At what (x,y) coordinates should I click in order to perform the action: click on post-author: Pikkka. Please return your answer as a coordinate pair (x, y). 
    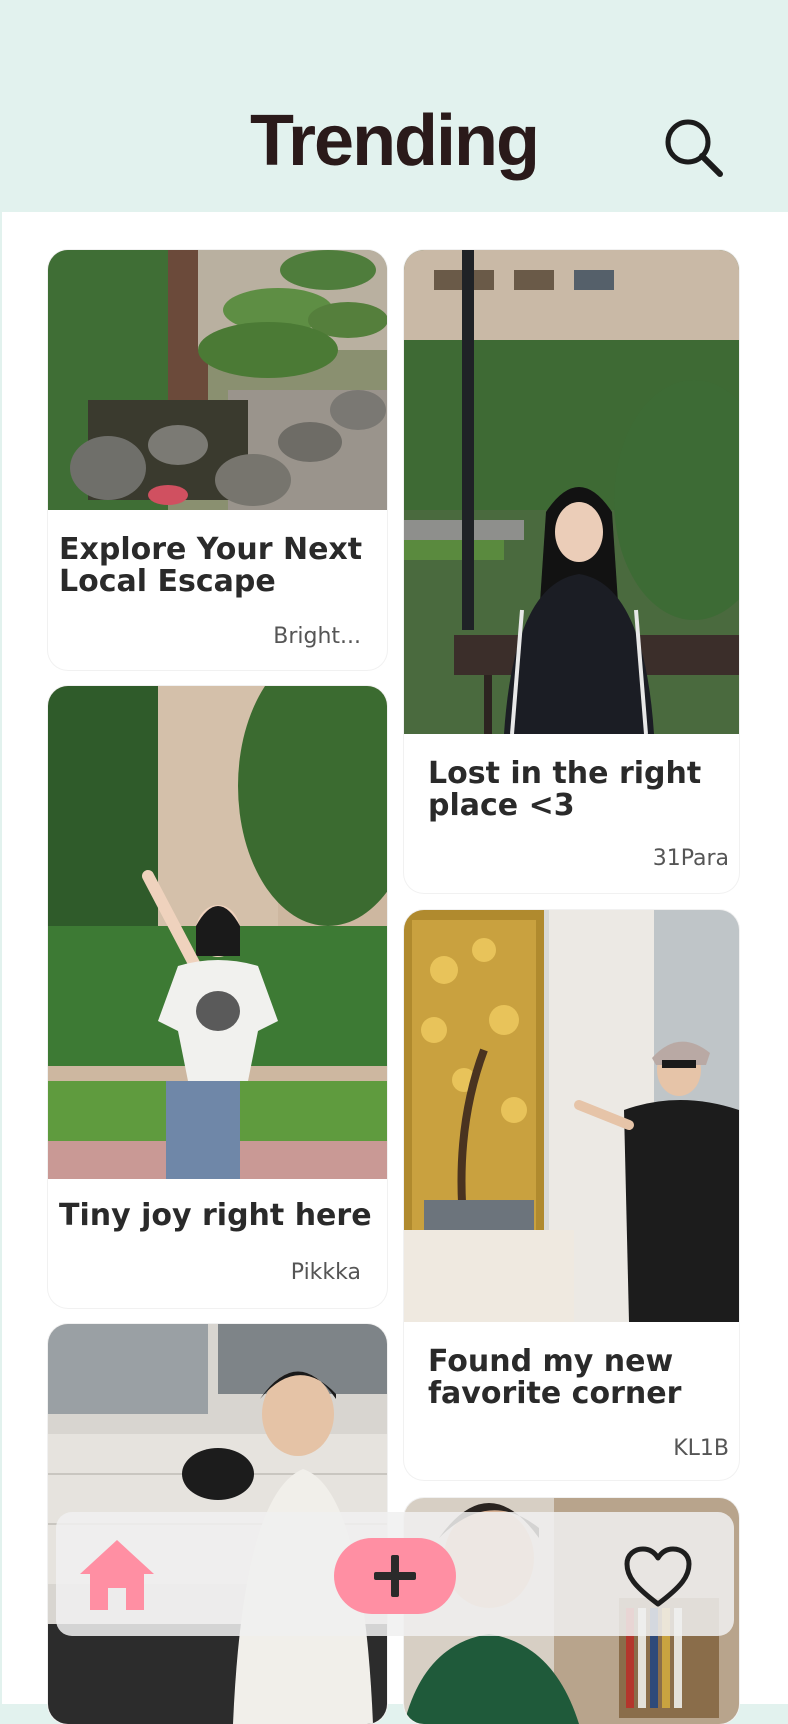
    Looking at the image, I should click on (325, 1272).